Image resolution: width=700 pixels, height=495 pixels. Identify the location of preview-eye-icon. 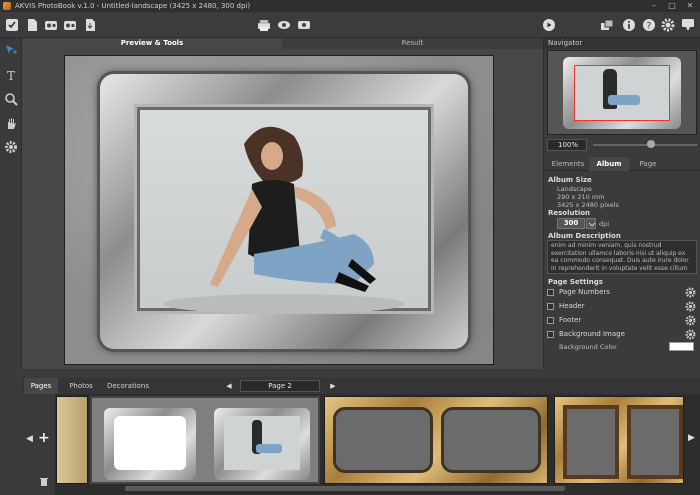
(284, 25).